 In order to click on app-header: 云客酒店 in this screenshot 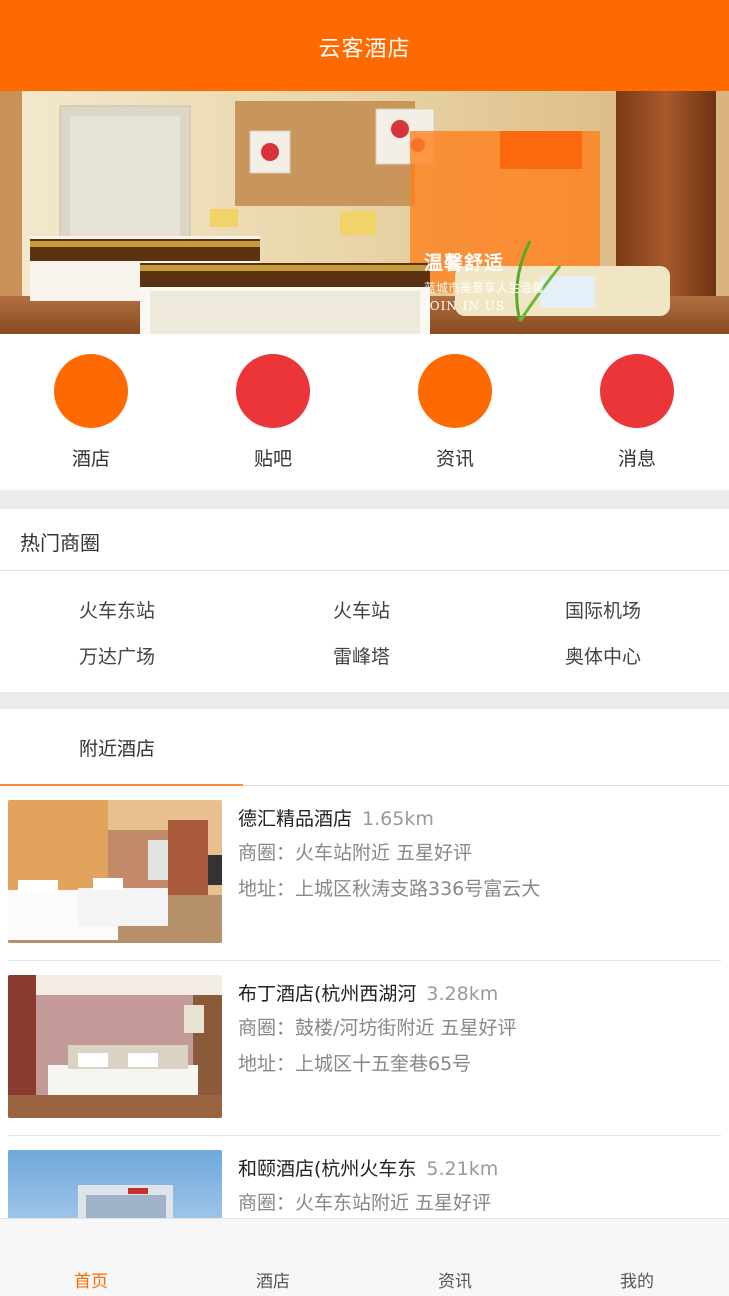, I will do `click(364, 45)`.